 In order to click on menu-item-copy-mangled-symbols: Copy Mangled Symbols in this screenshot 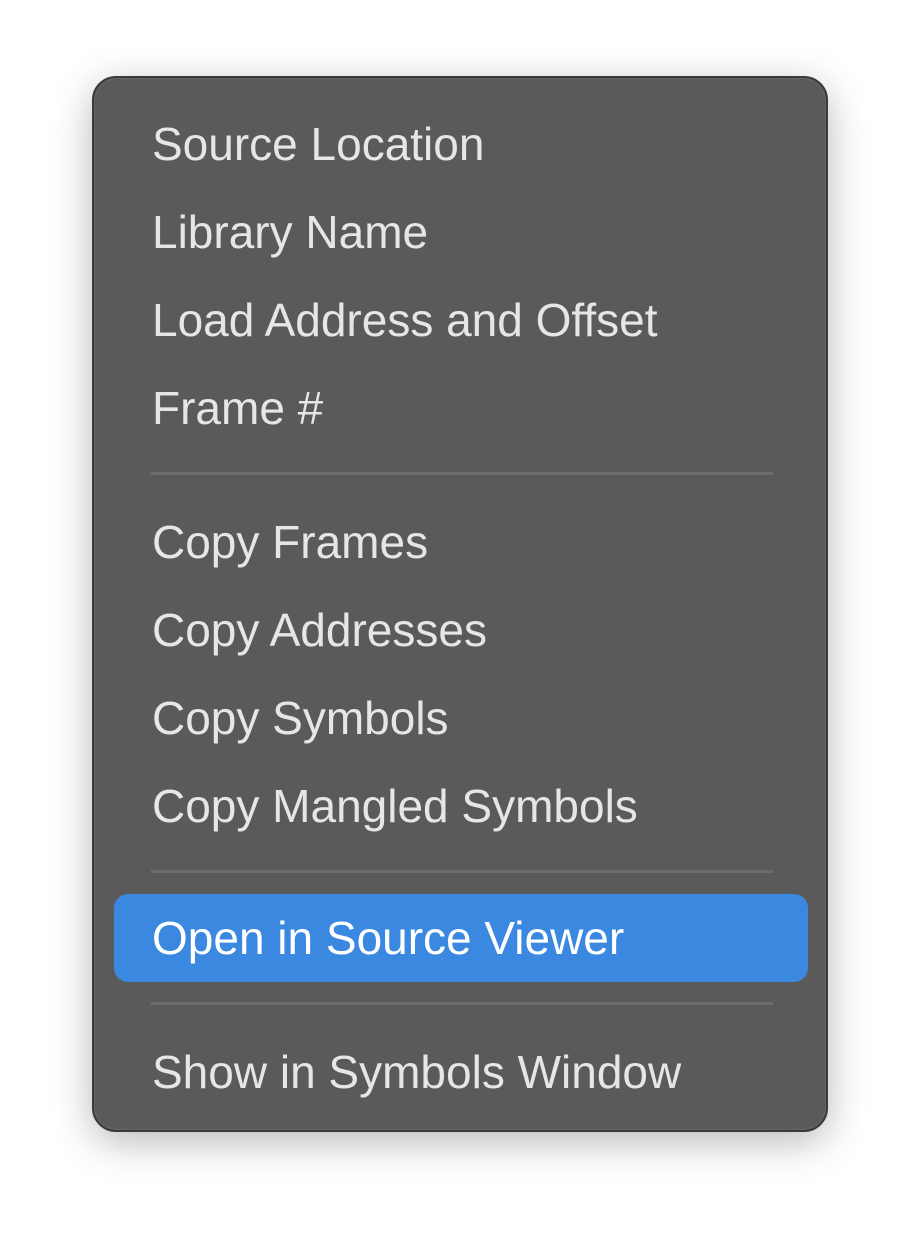, I will do `click(461, 806)`.